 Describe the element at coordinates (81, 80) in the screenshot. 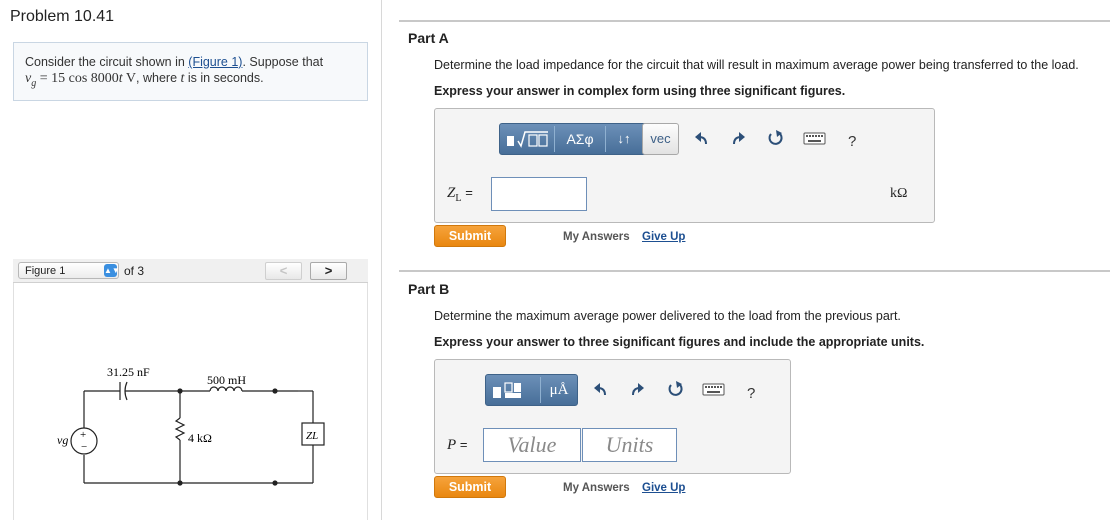

I see `vg-expression: vg = 15 cos 8000t V` at that location.